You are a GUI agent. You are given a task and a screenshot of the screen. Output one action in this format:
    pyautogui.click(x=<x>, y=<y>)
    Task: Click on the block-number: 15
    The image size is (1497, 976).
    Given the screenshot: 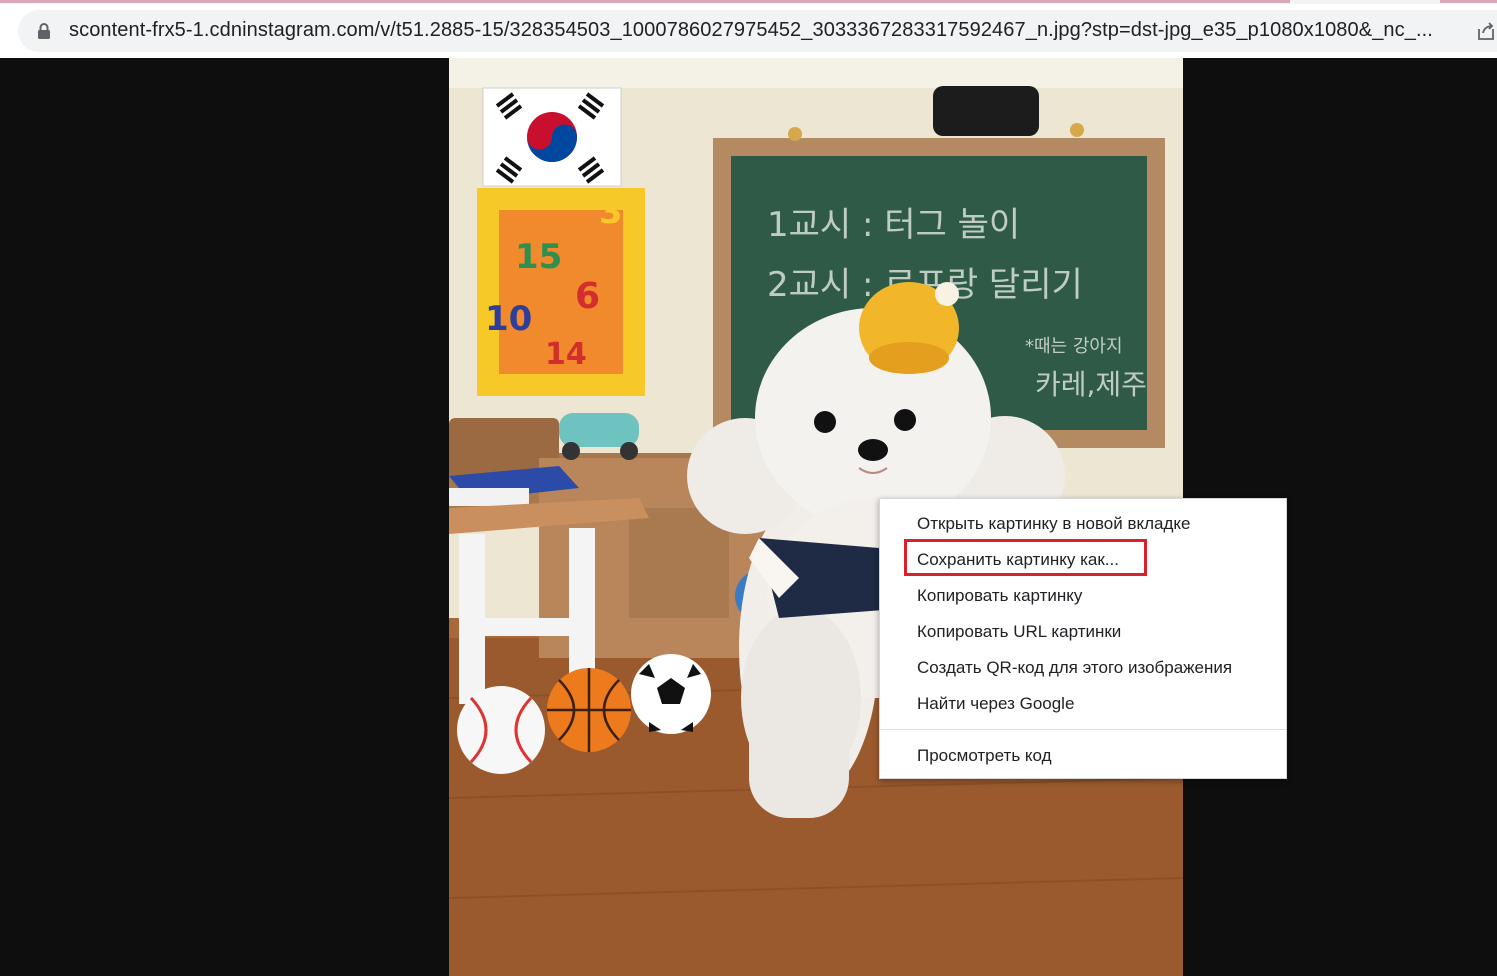 What is the action you would take?
    pyautogui.click(x=538, y=257)
    